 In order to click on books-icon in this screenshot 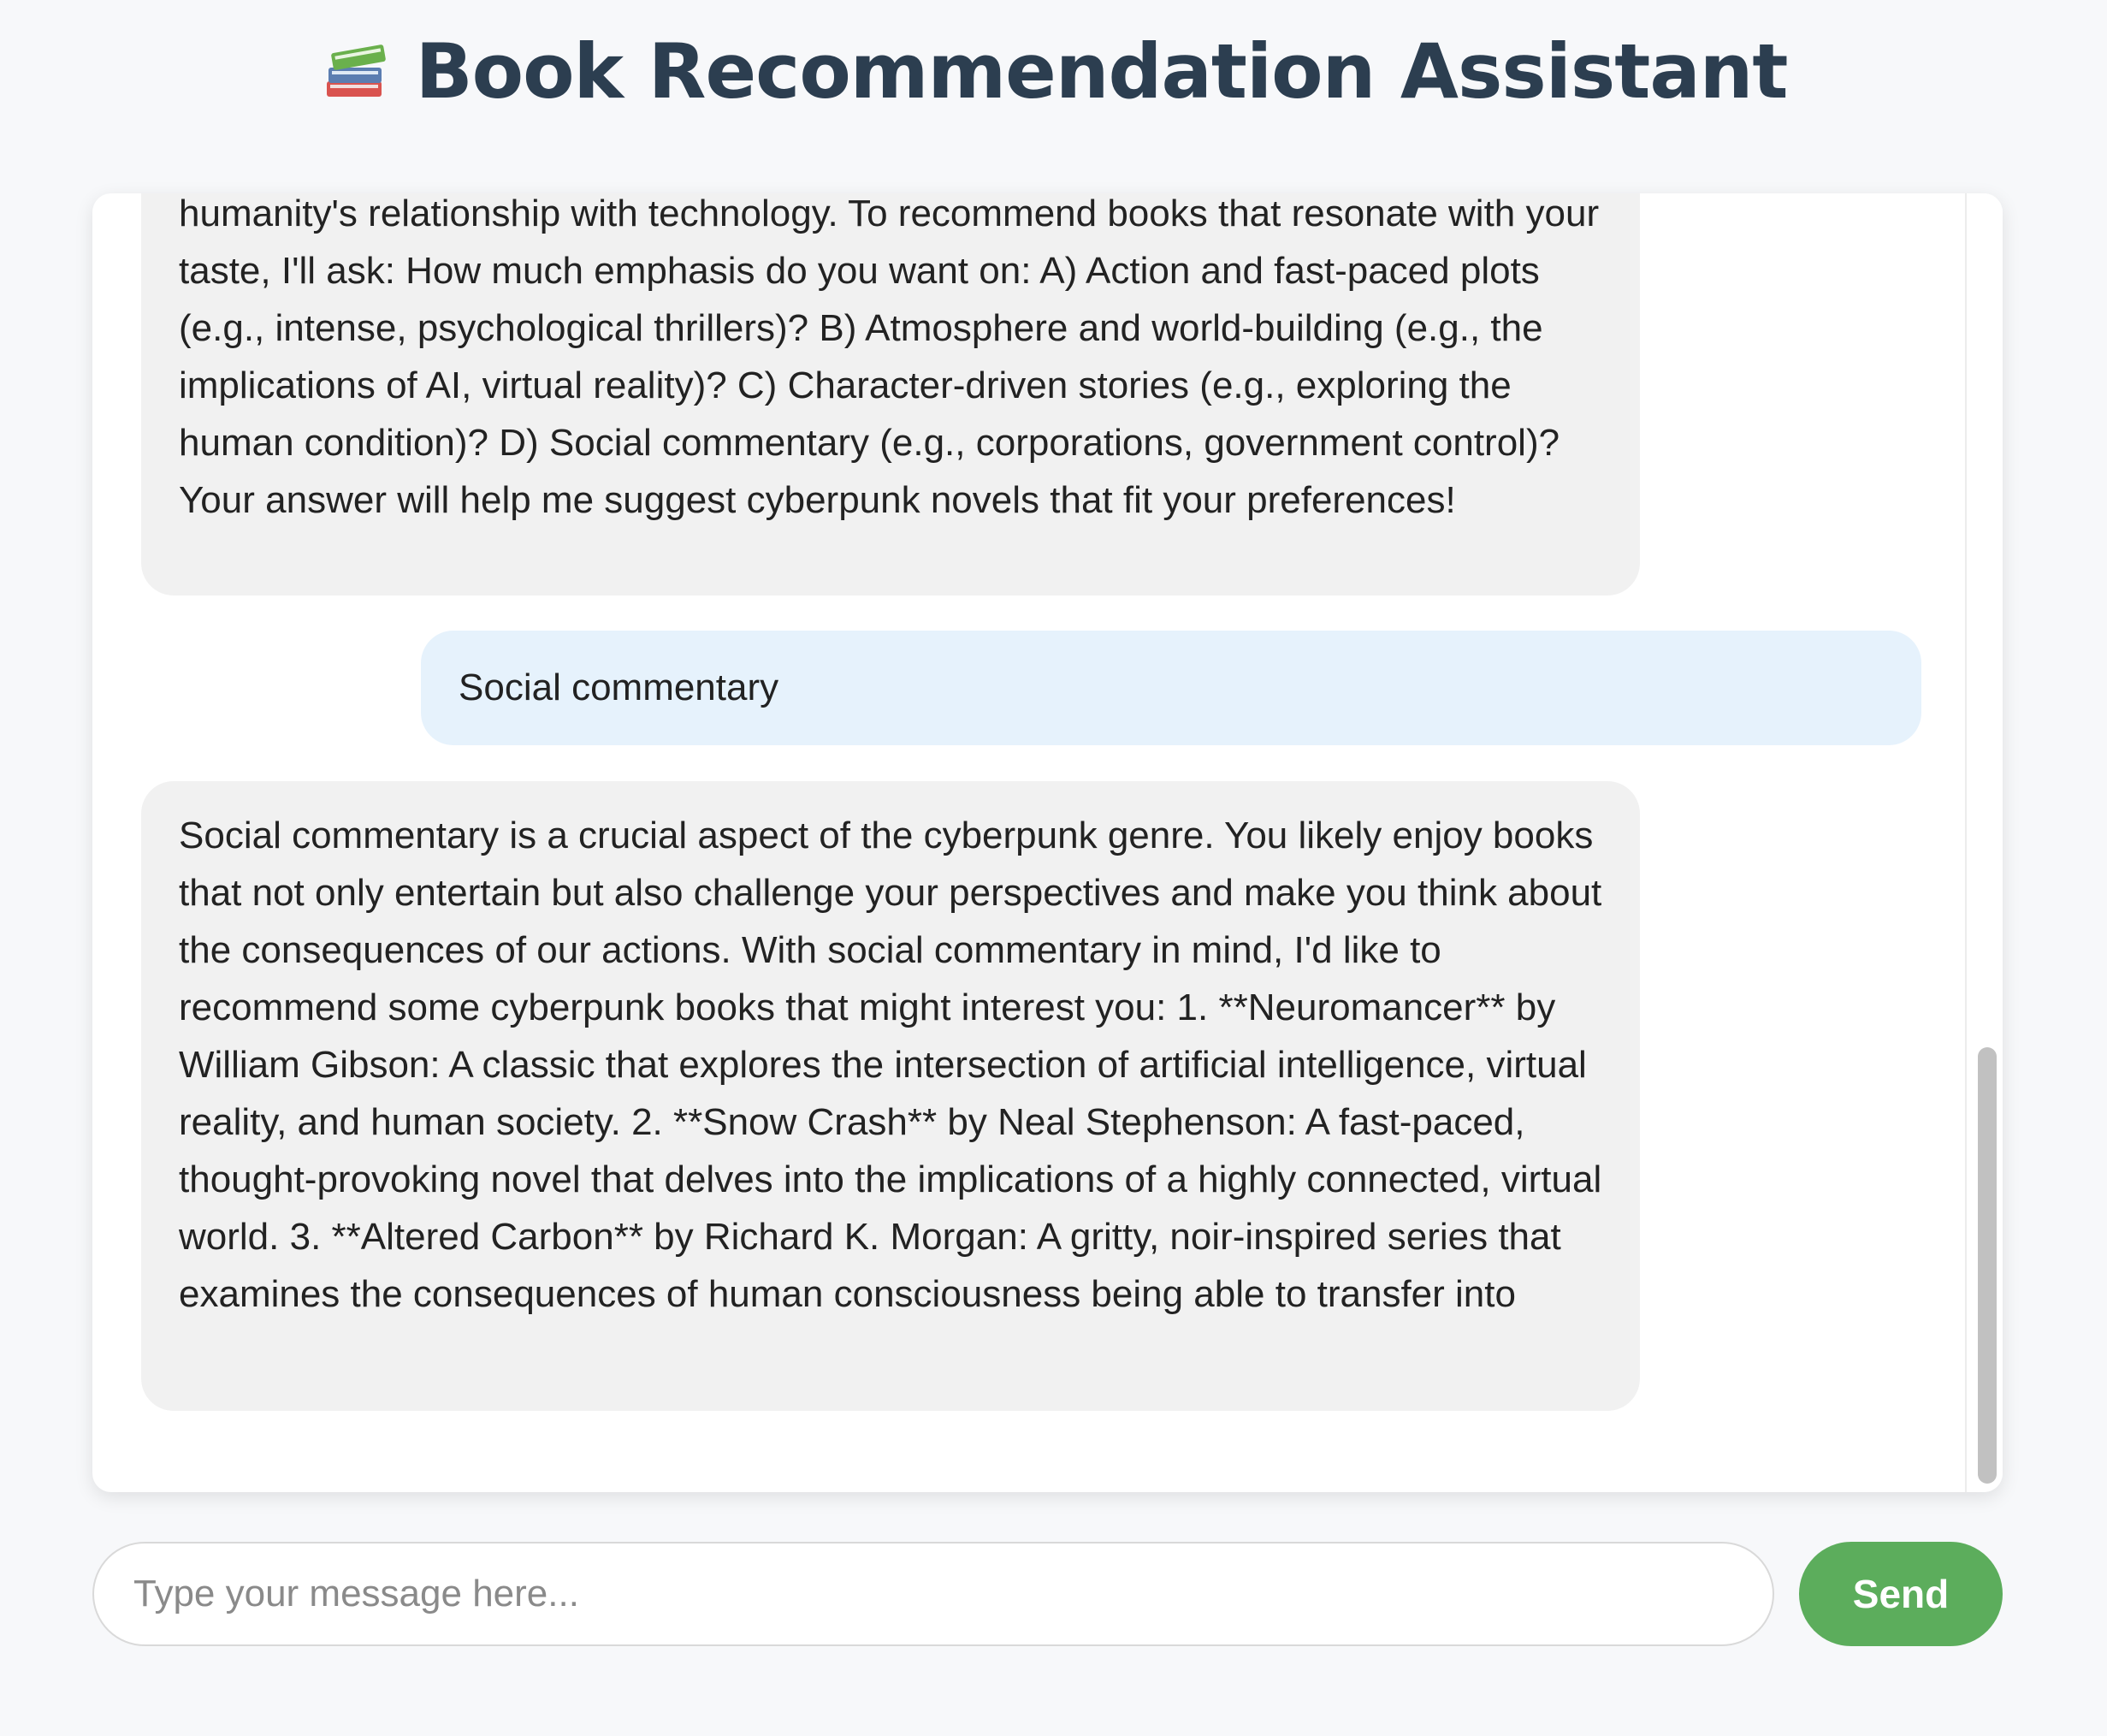, I will do `click(356, 70)`.